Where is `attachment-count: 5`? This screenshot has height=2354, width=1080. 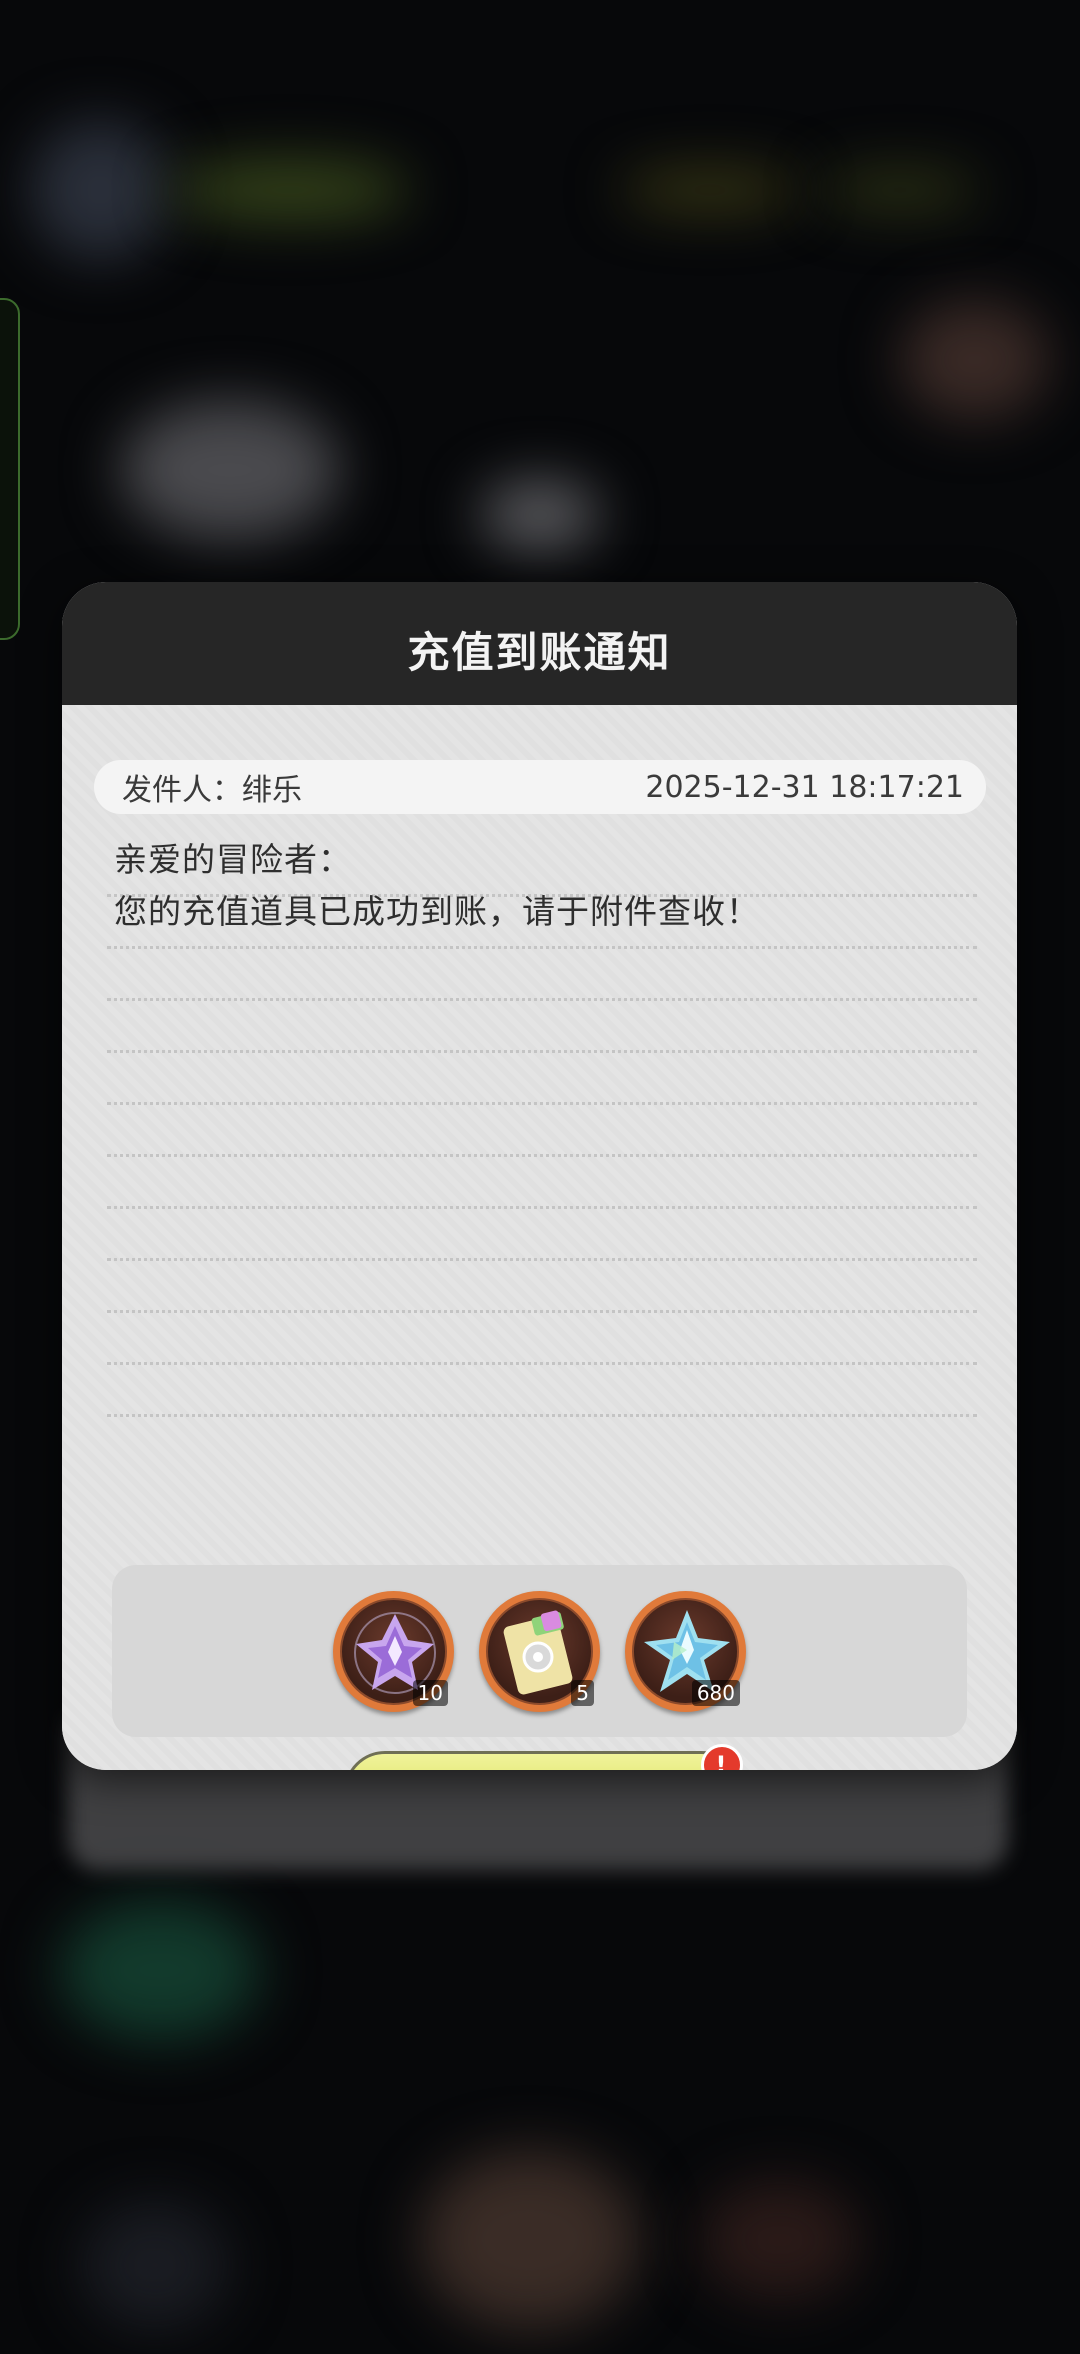 attachment-count: 5 is located at coordinates (582, 1692).